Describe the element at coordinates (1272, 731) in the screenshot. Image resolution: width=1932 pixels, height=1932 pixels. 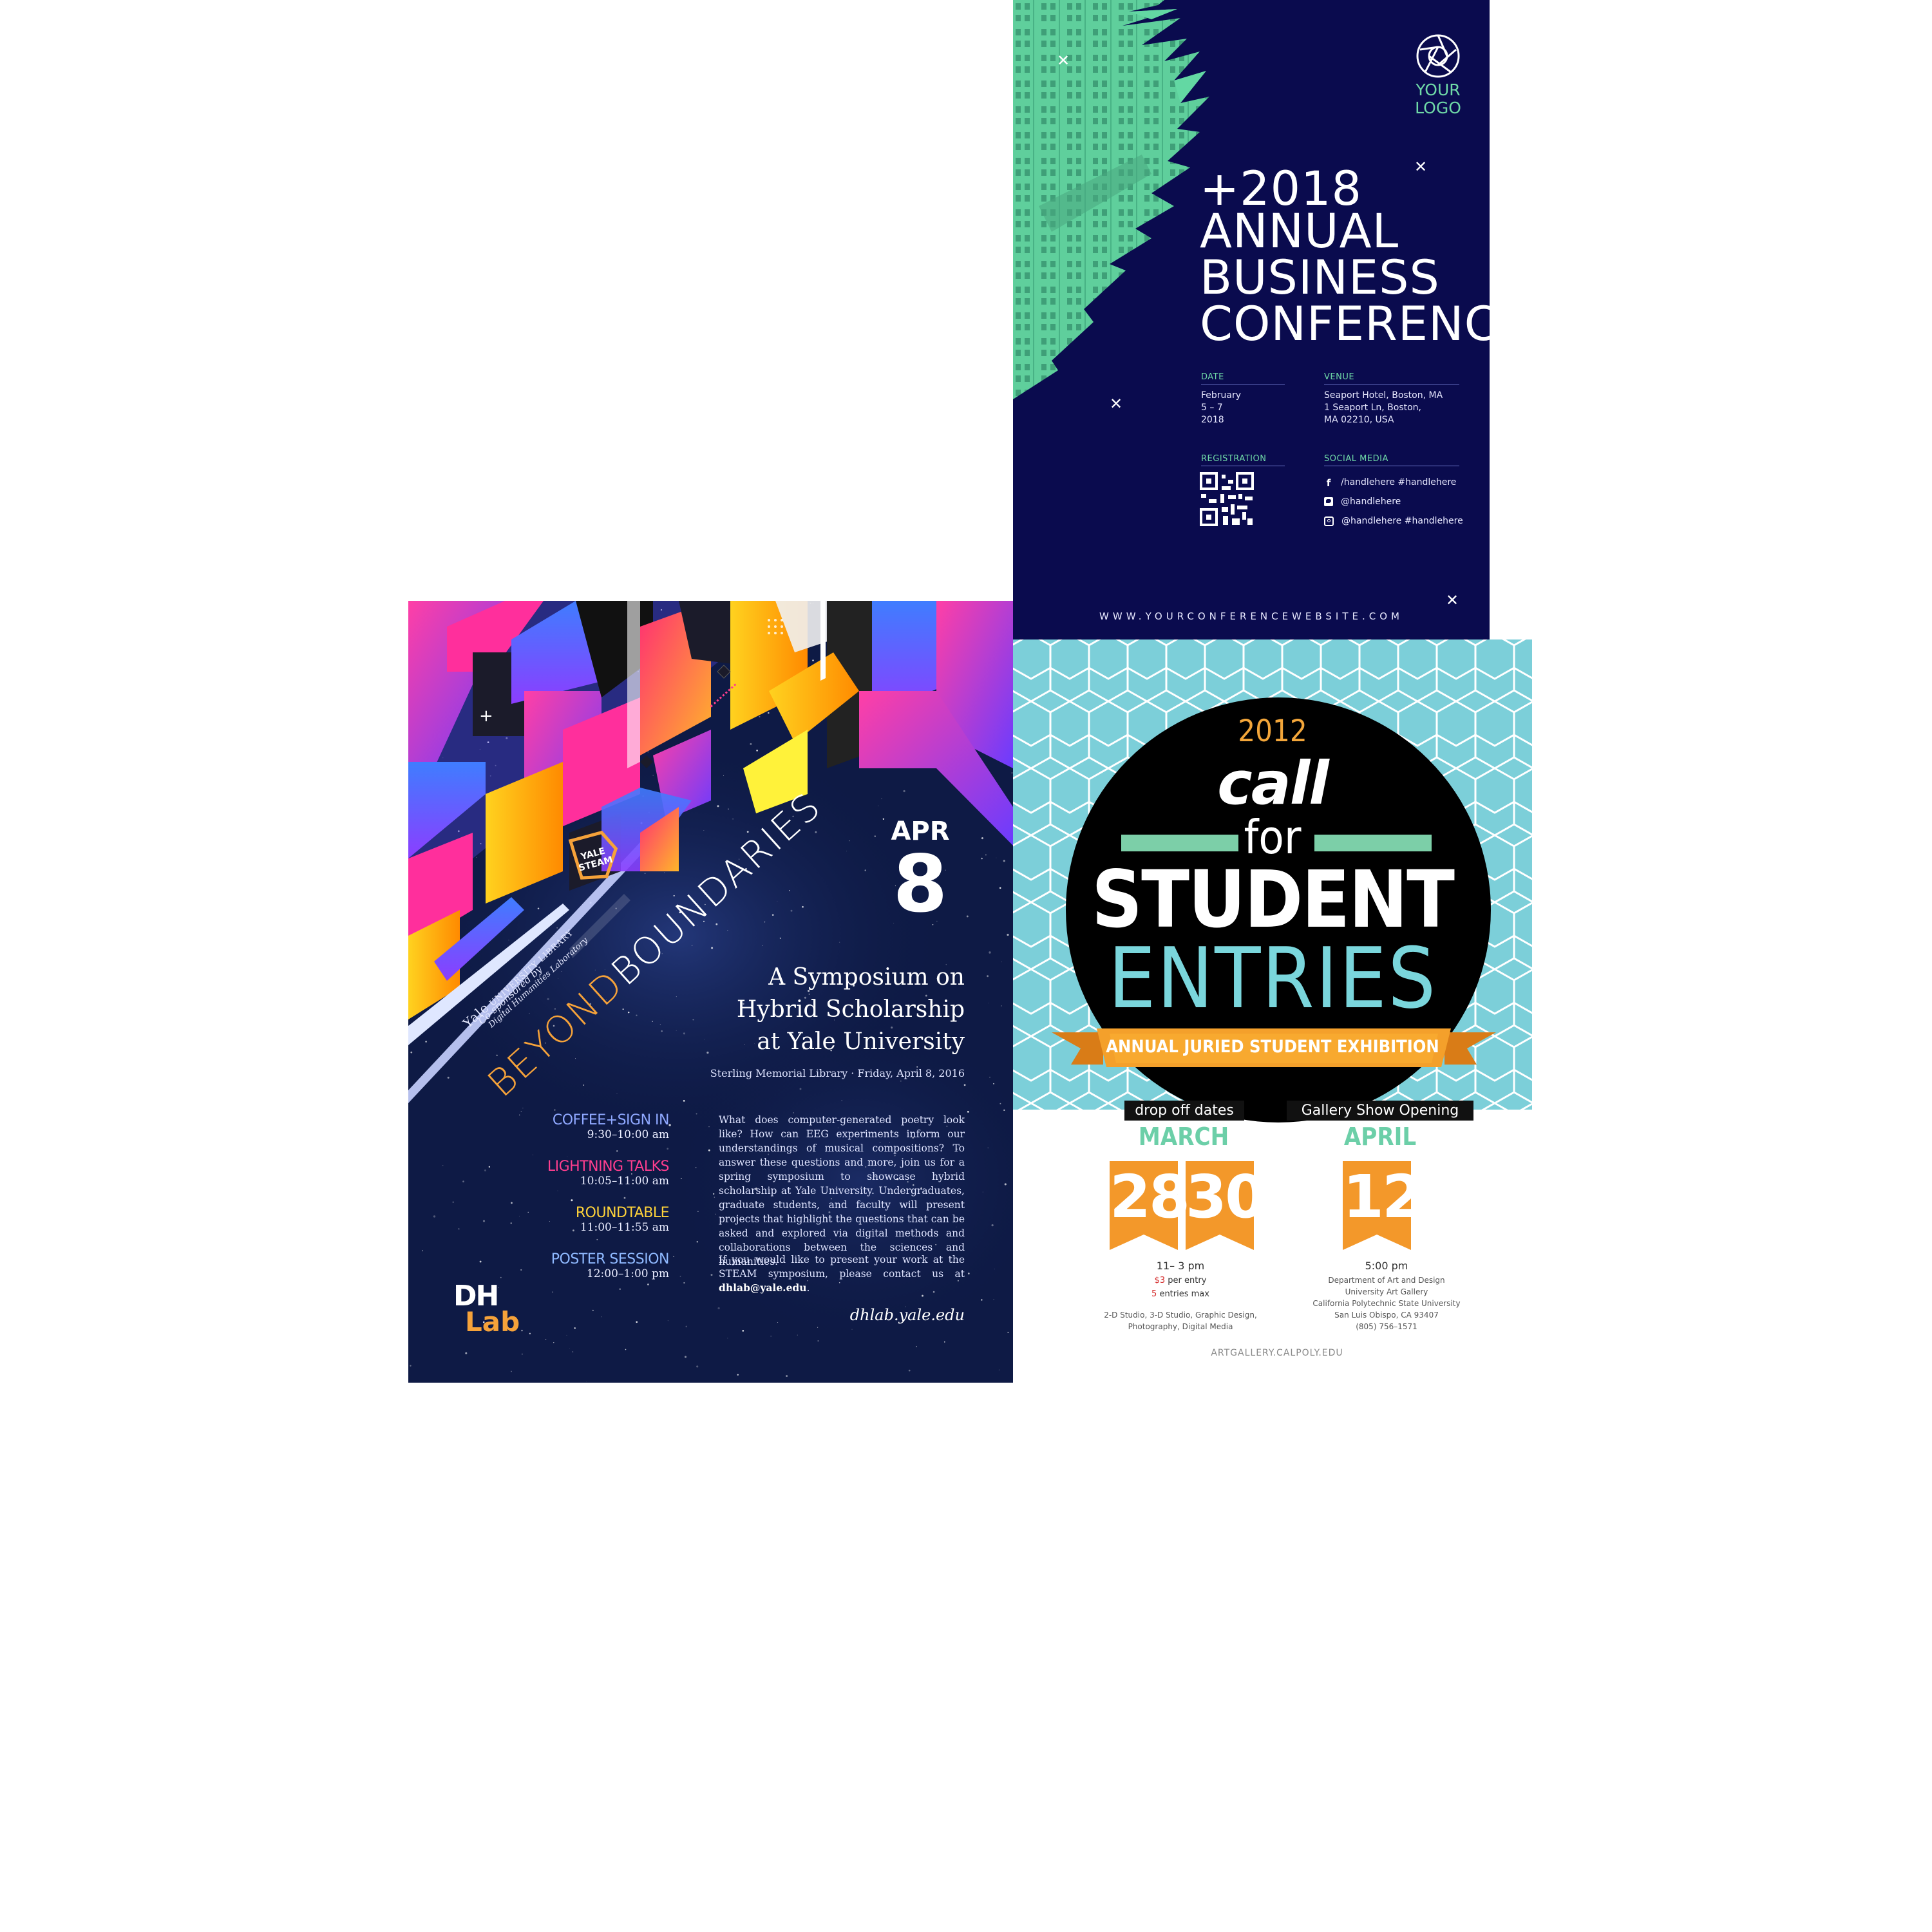
I see `year: 2012` at that location.